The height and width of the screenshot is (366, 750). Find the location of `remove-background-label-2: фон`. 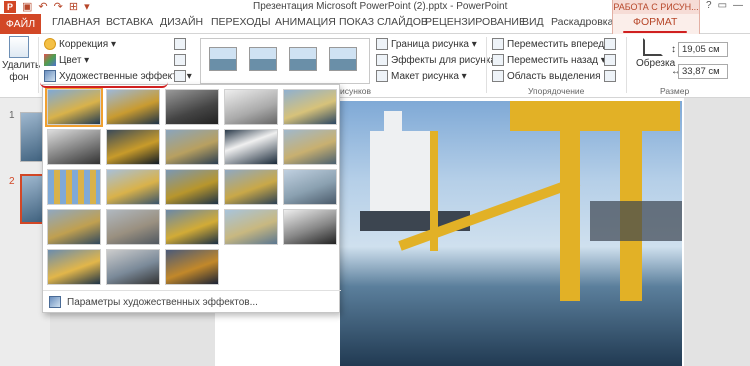

remove-background-label-2: фон is located at coordinates (19, 77).